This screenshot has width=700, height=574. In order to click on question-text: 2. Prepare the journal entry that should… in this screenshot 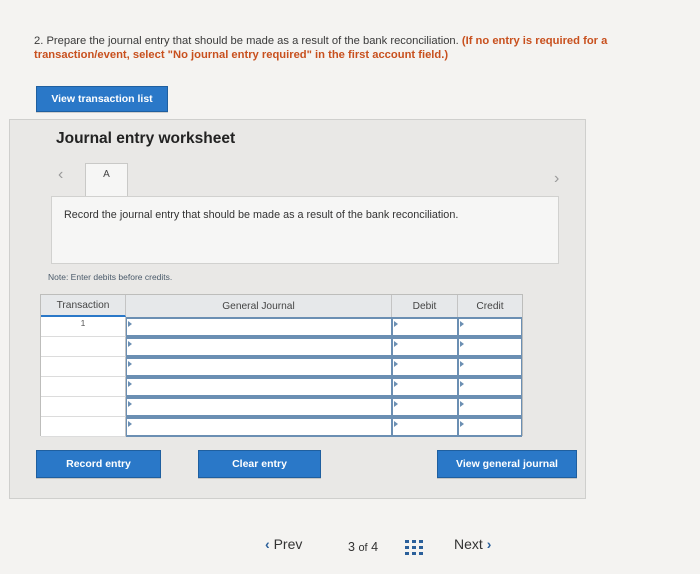, I will do `click(364, 48)`.